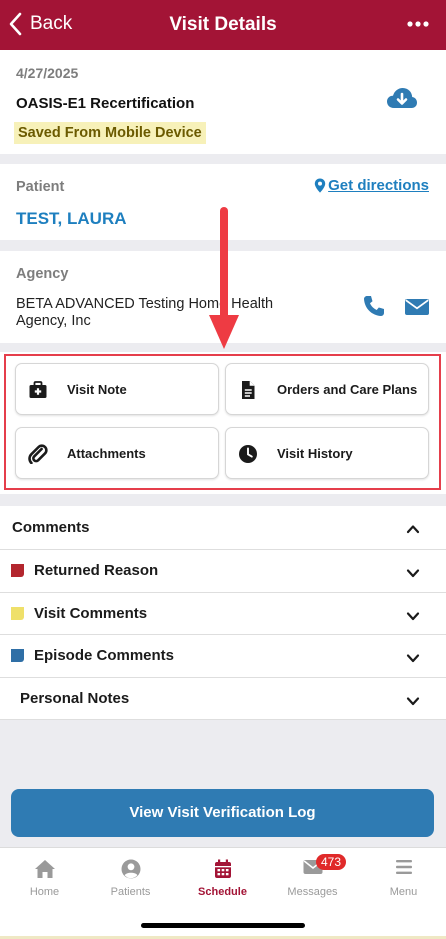  I want to click on visit-history-button: Visit History, so click(327, 453).